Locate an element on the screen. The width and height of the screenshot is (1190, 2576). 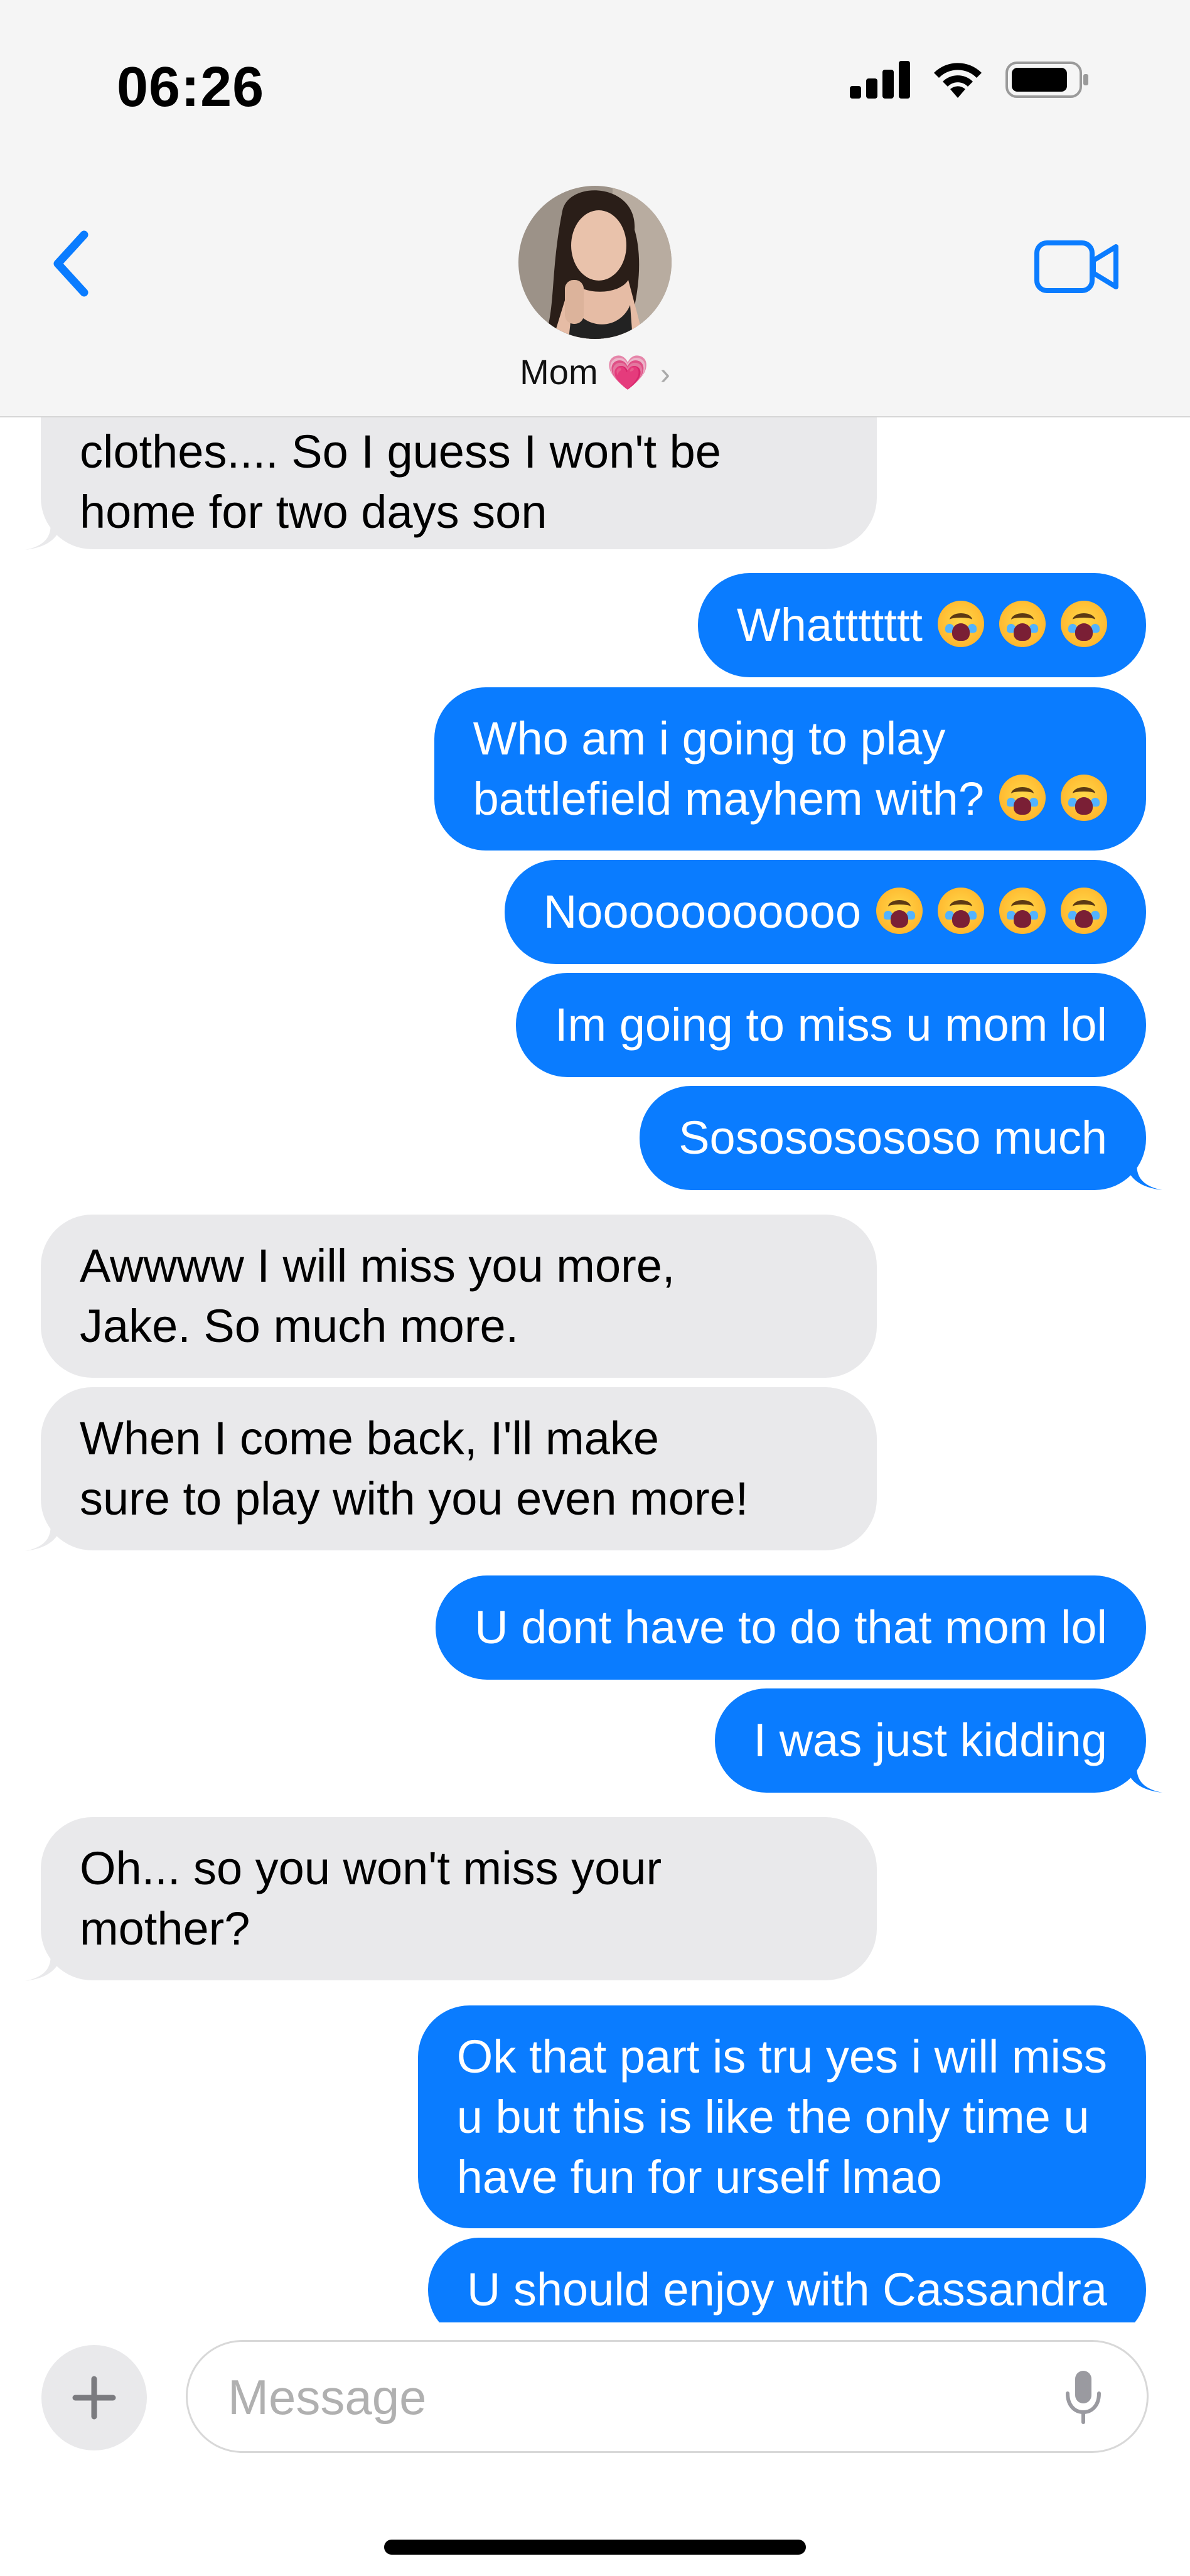
back-button is located at coordinates (72, 263).